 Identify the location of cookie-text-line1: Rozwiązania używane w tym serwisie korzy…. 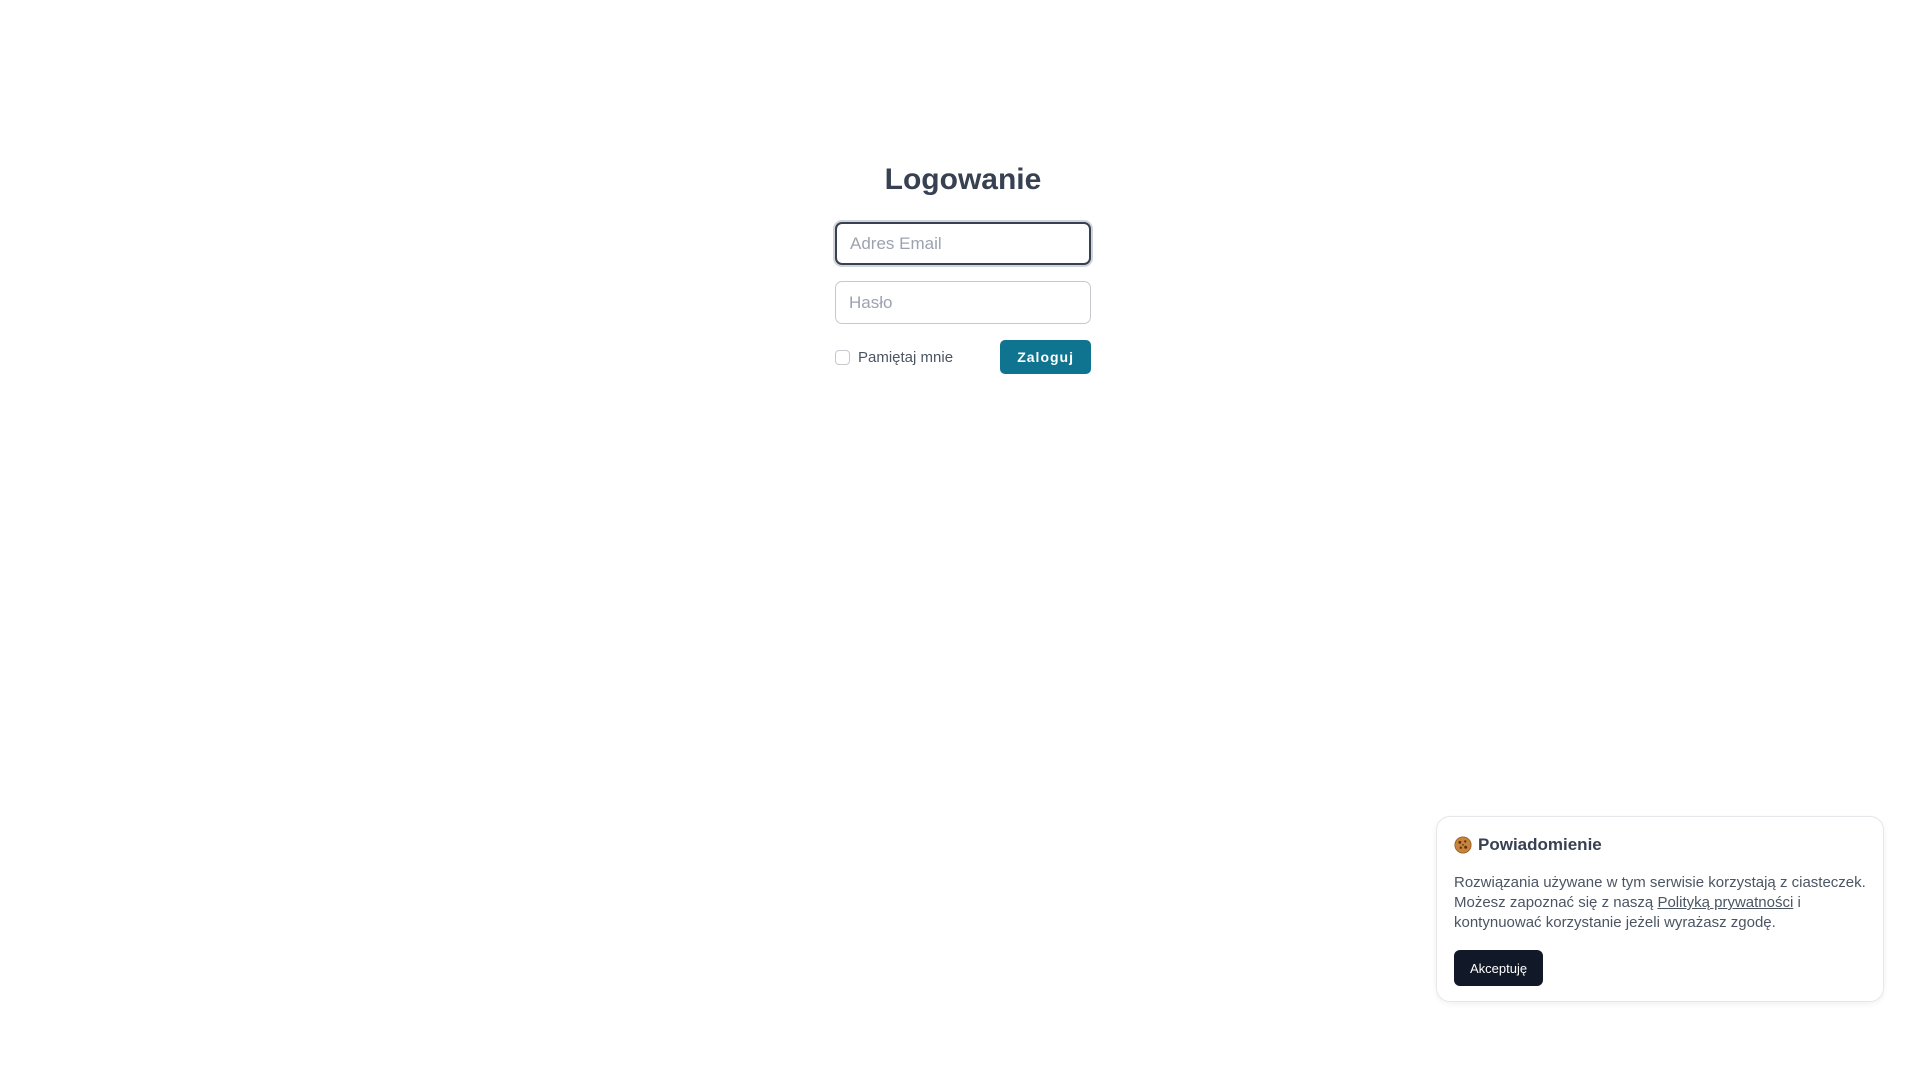
(1660, 882).